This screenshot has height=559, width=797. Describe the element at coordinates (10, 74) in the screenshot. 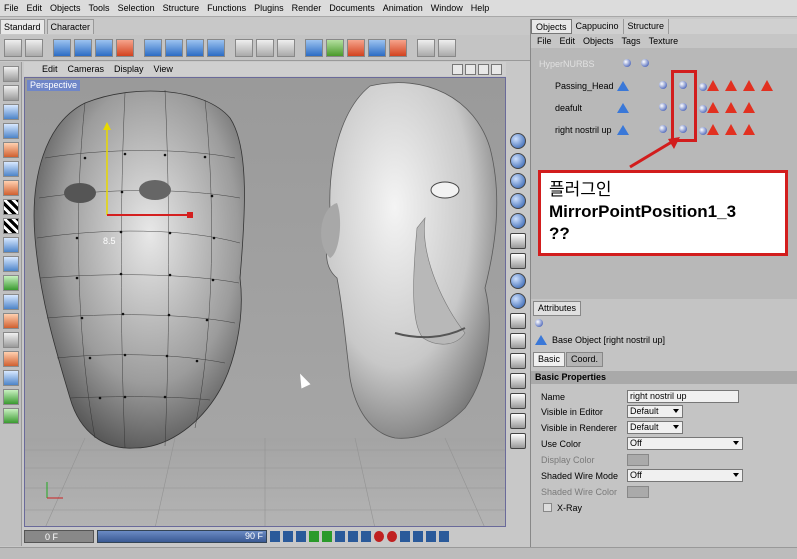

I see `make-editable-icon` at that location.